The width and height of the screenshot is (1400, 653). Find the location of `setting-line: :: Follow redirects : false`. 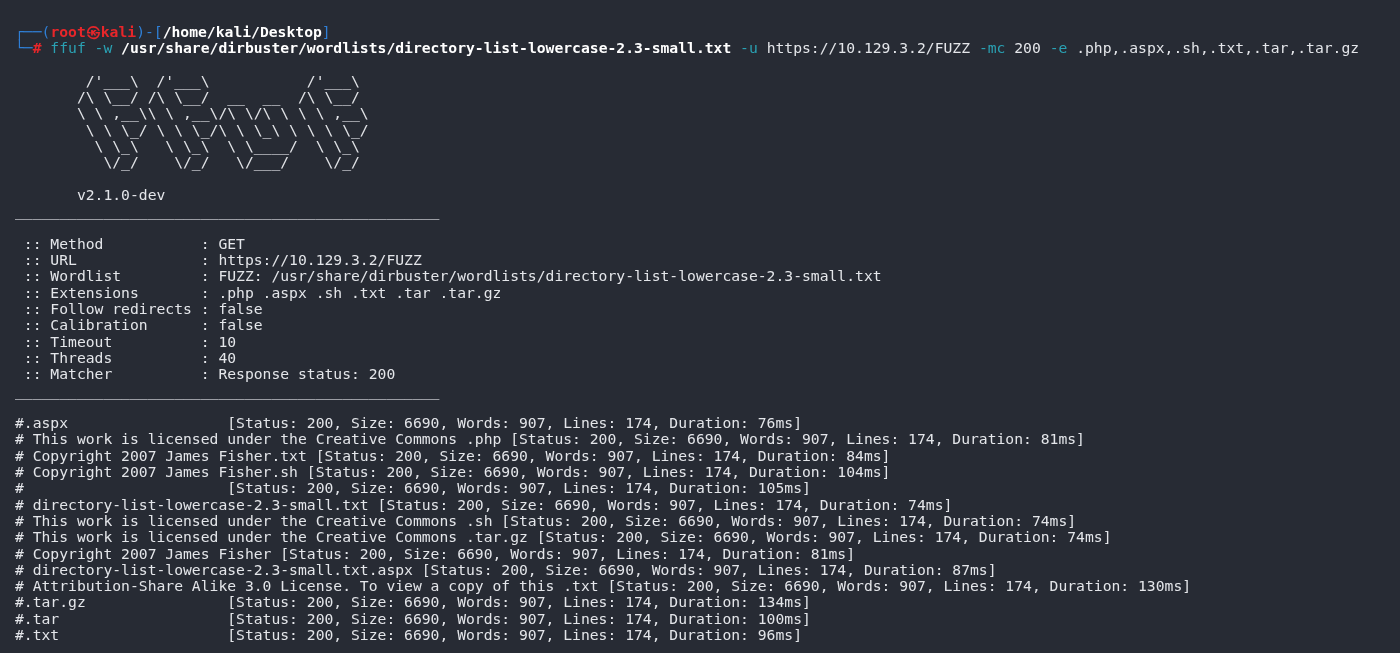

setting-line: :: Follow redirects : false is located at coordinates (142, 309).